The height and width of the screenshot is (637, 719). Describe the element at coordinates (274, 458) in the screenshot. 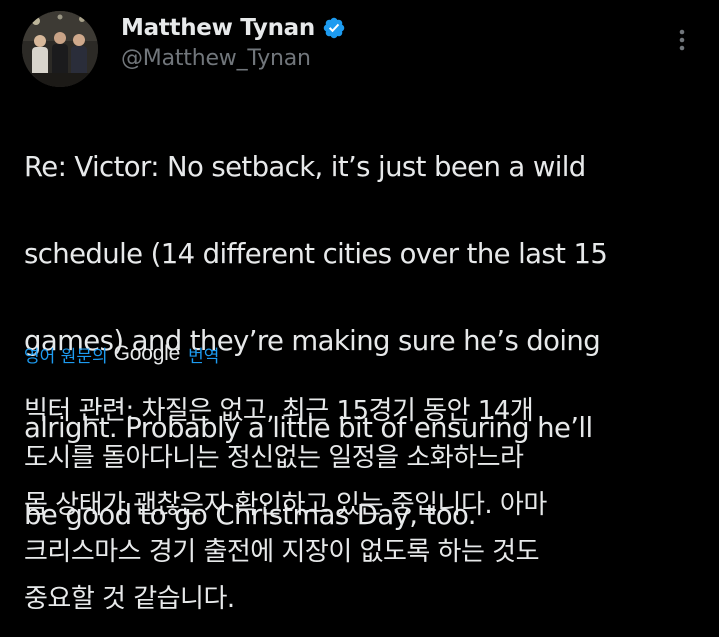

I see `translated-text-line: 도시를 돌아다니는 정신없는 일정을 소화하느라` at that location.